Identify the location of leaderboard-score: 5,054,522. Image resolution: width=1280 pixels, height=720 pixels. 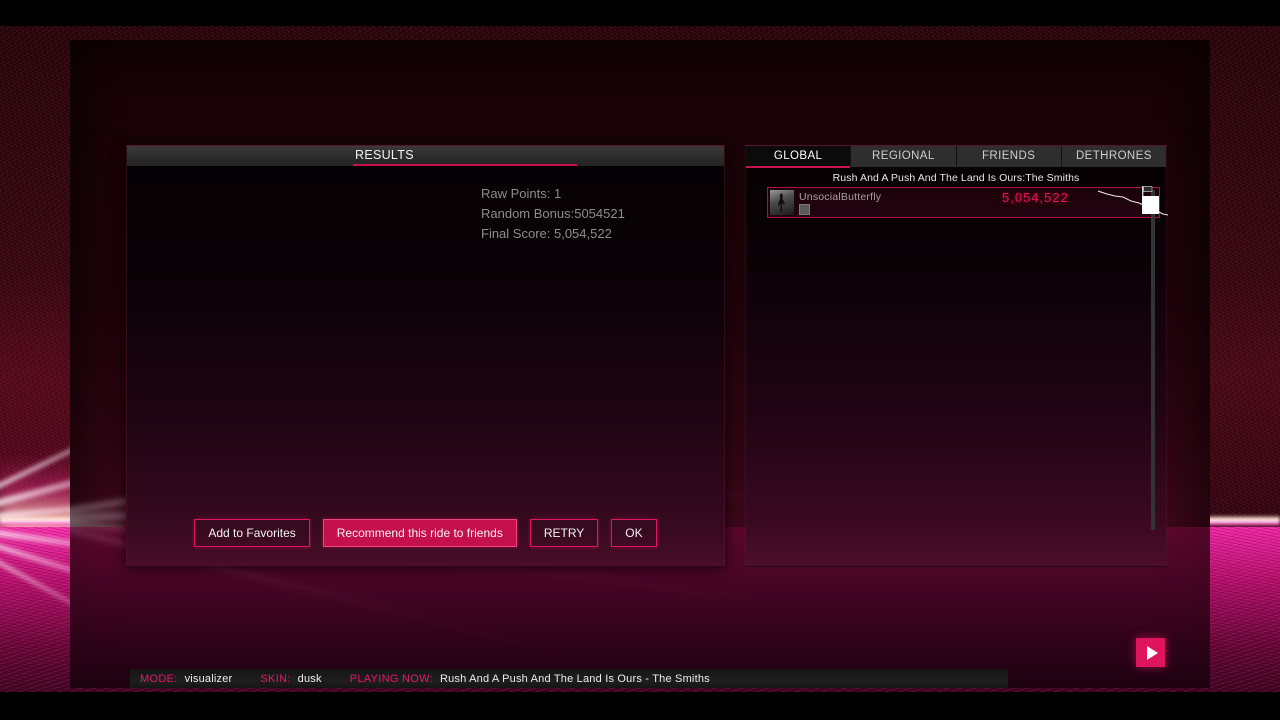
(1035, 197).